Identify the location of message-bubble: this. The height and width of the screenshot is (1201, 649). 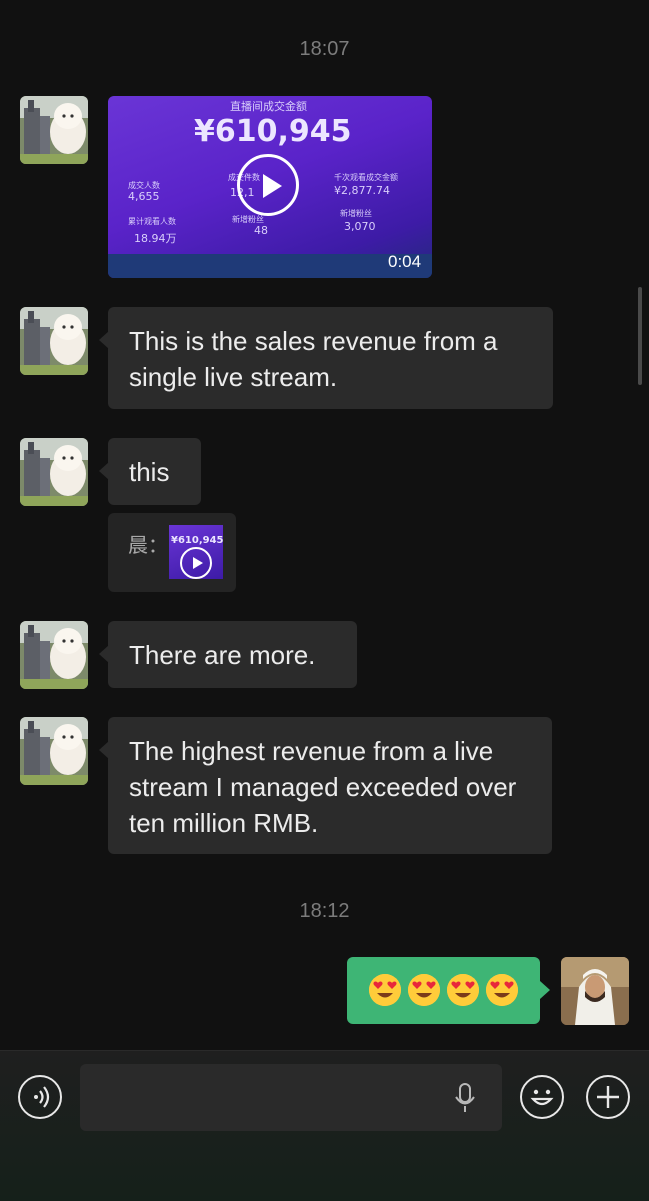
(150, 471).